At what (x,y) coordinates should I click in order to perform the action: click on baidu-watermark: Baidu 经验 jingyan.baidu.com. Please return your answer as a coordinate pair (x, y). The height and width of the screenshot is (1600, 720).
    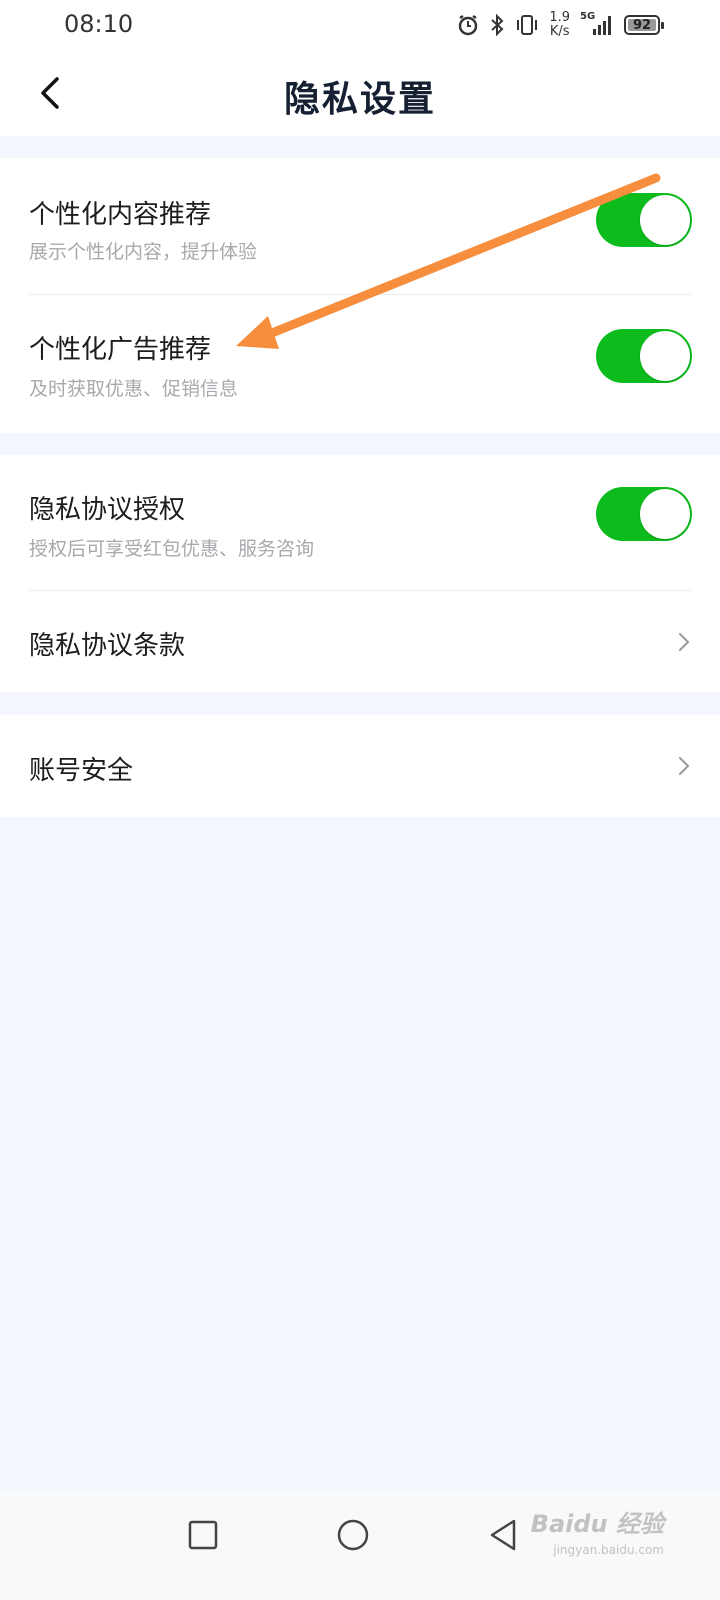
    Looking at the image, I should click on (597, 1530).